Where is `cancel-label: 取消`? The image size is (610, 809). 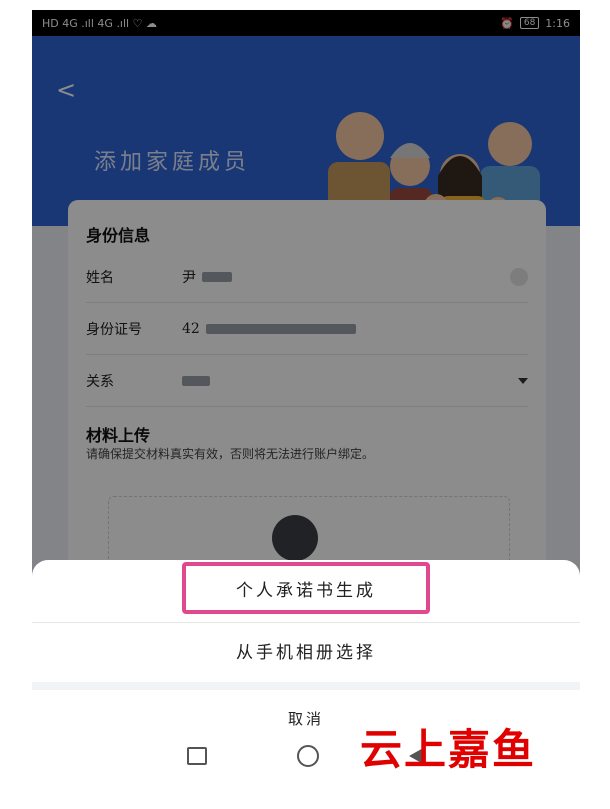
cancel-label: 取消 is located at coordinates (305, 718).